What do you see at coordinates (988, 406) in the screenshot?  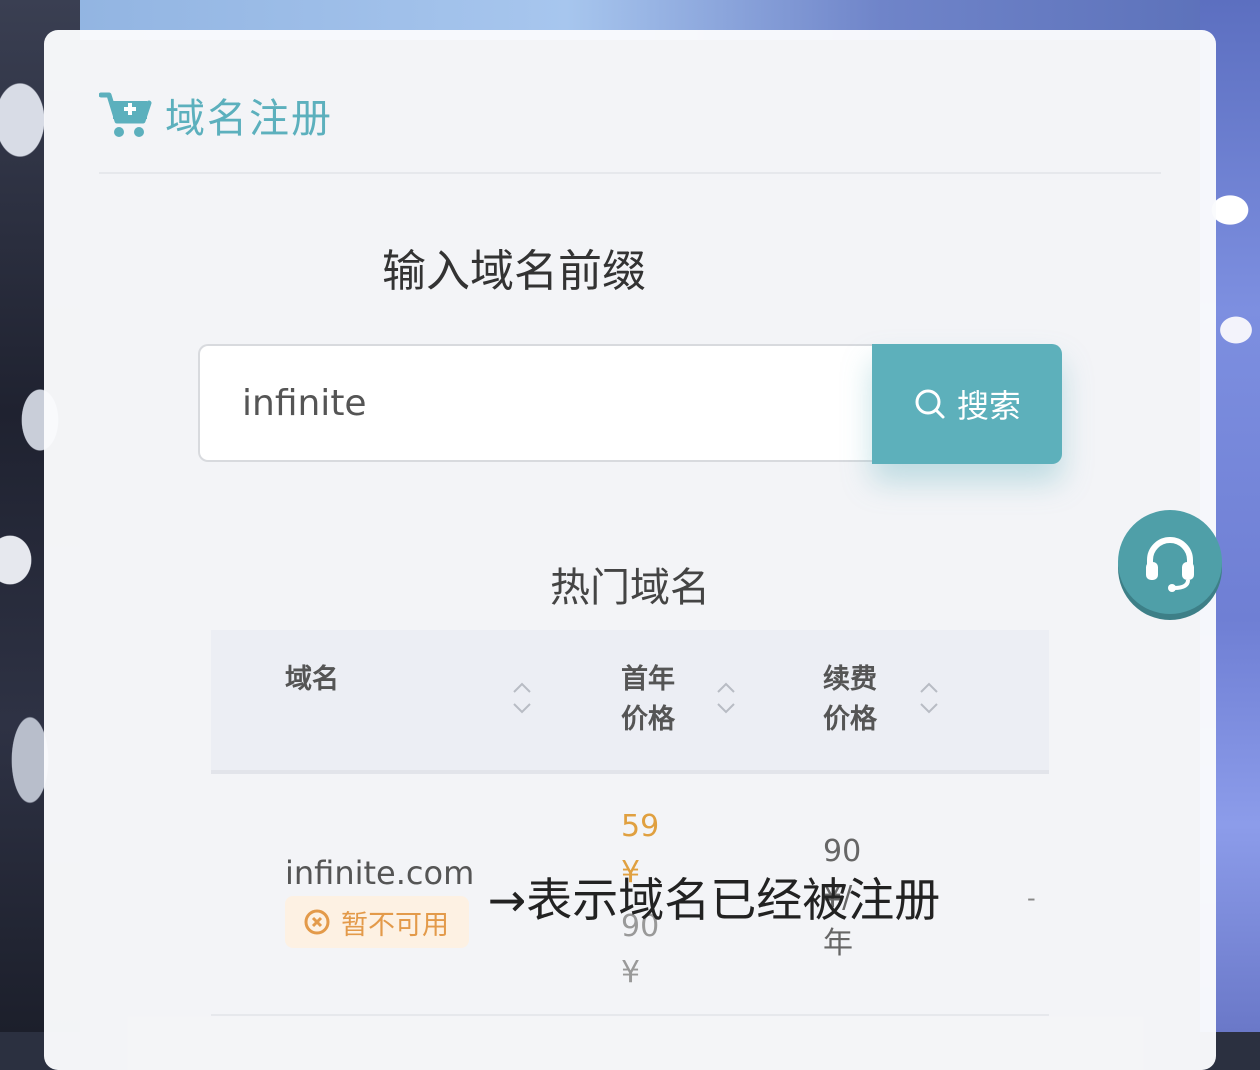 I see `search-button-label: 搜索` at bounding box center [988, 406].